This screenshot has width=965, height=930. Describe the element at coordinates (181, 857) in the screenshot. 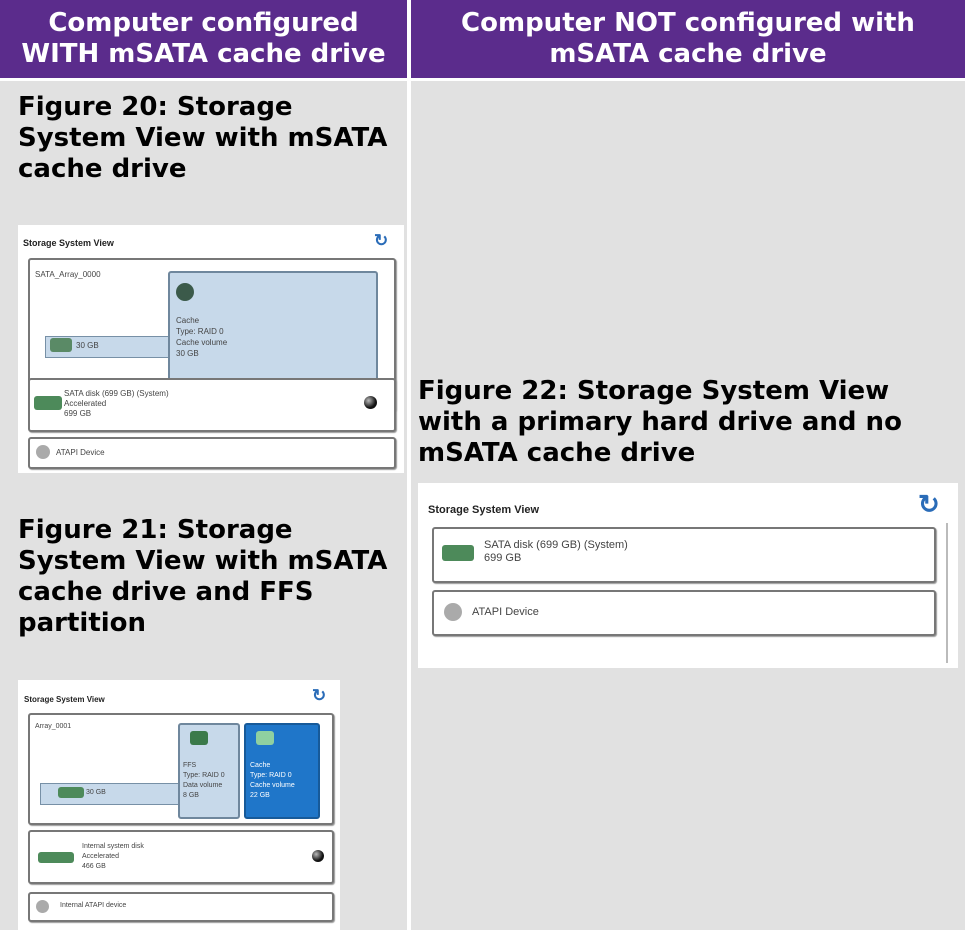

I see `internal-disk-box: Internal system disk Accelerated 466 GB` at that location.